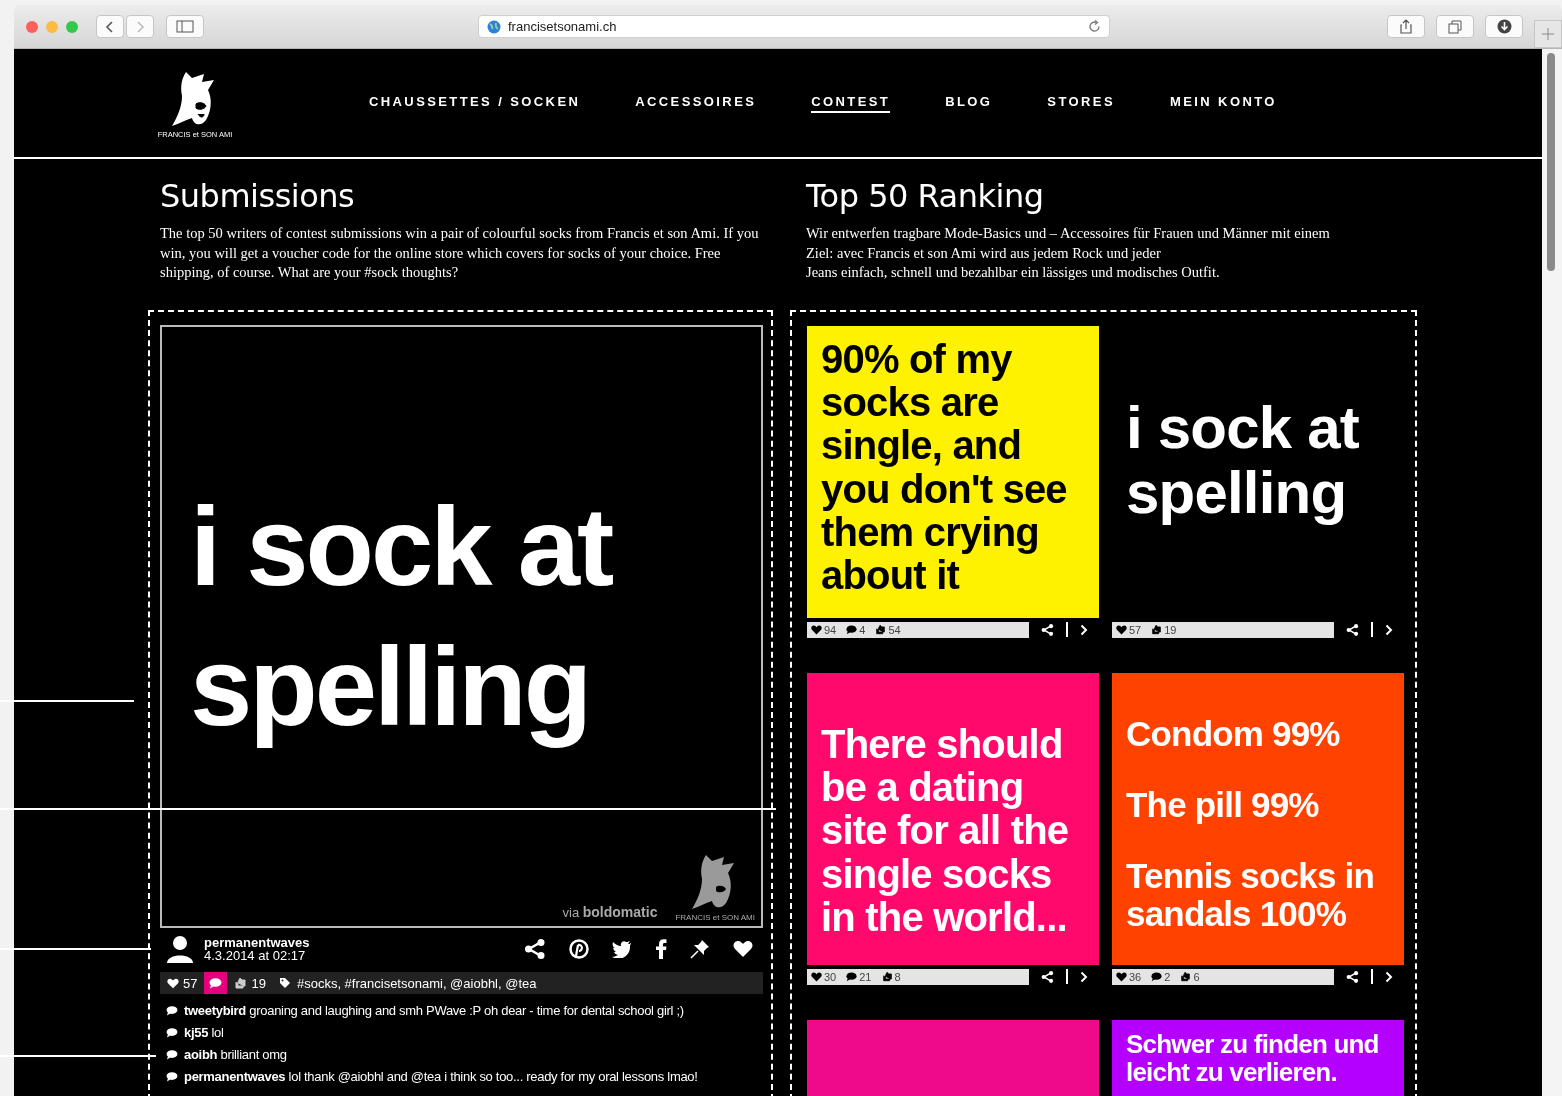 This screenshot has height=1096, width=1562. Describe the element at coordinates (1253, 1058) in the screenshot. I see `quote-text: Schwer zu finden und leicht zu verlieren.` at that location.